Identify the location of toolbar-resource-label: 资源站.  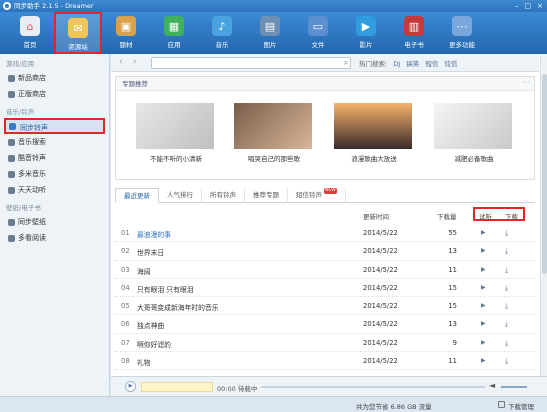
(78, 47).